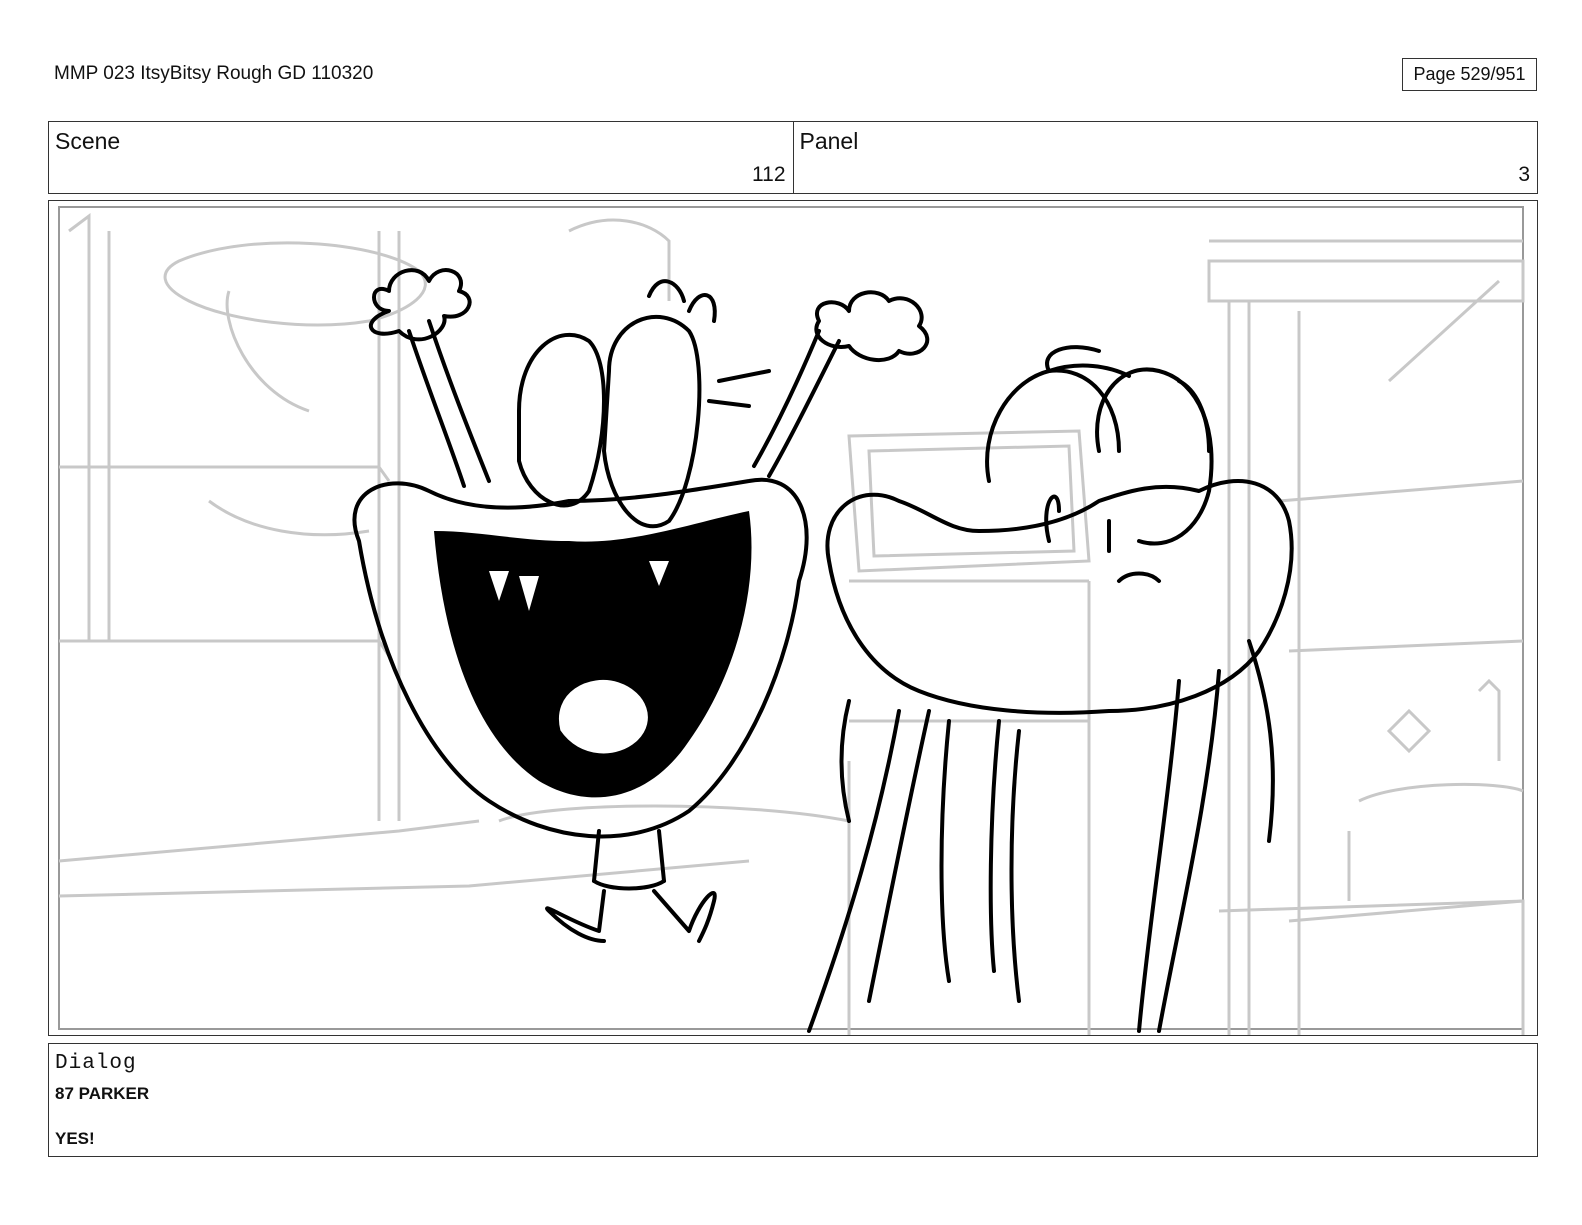 Image resolution: width=1582 pixels, height=1225 pixels. I want to click on panel-cell: Panel 3, so click(1165, 157).